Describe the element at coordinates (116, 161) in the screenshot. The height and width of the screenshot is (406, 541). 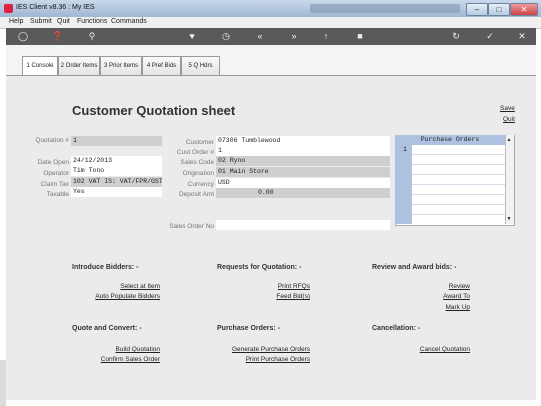
I see `date-open-field: 24/12/2013` at that location.